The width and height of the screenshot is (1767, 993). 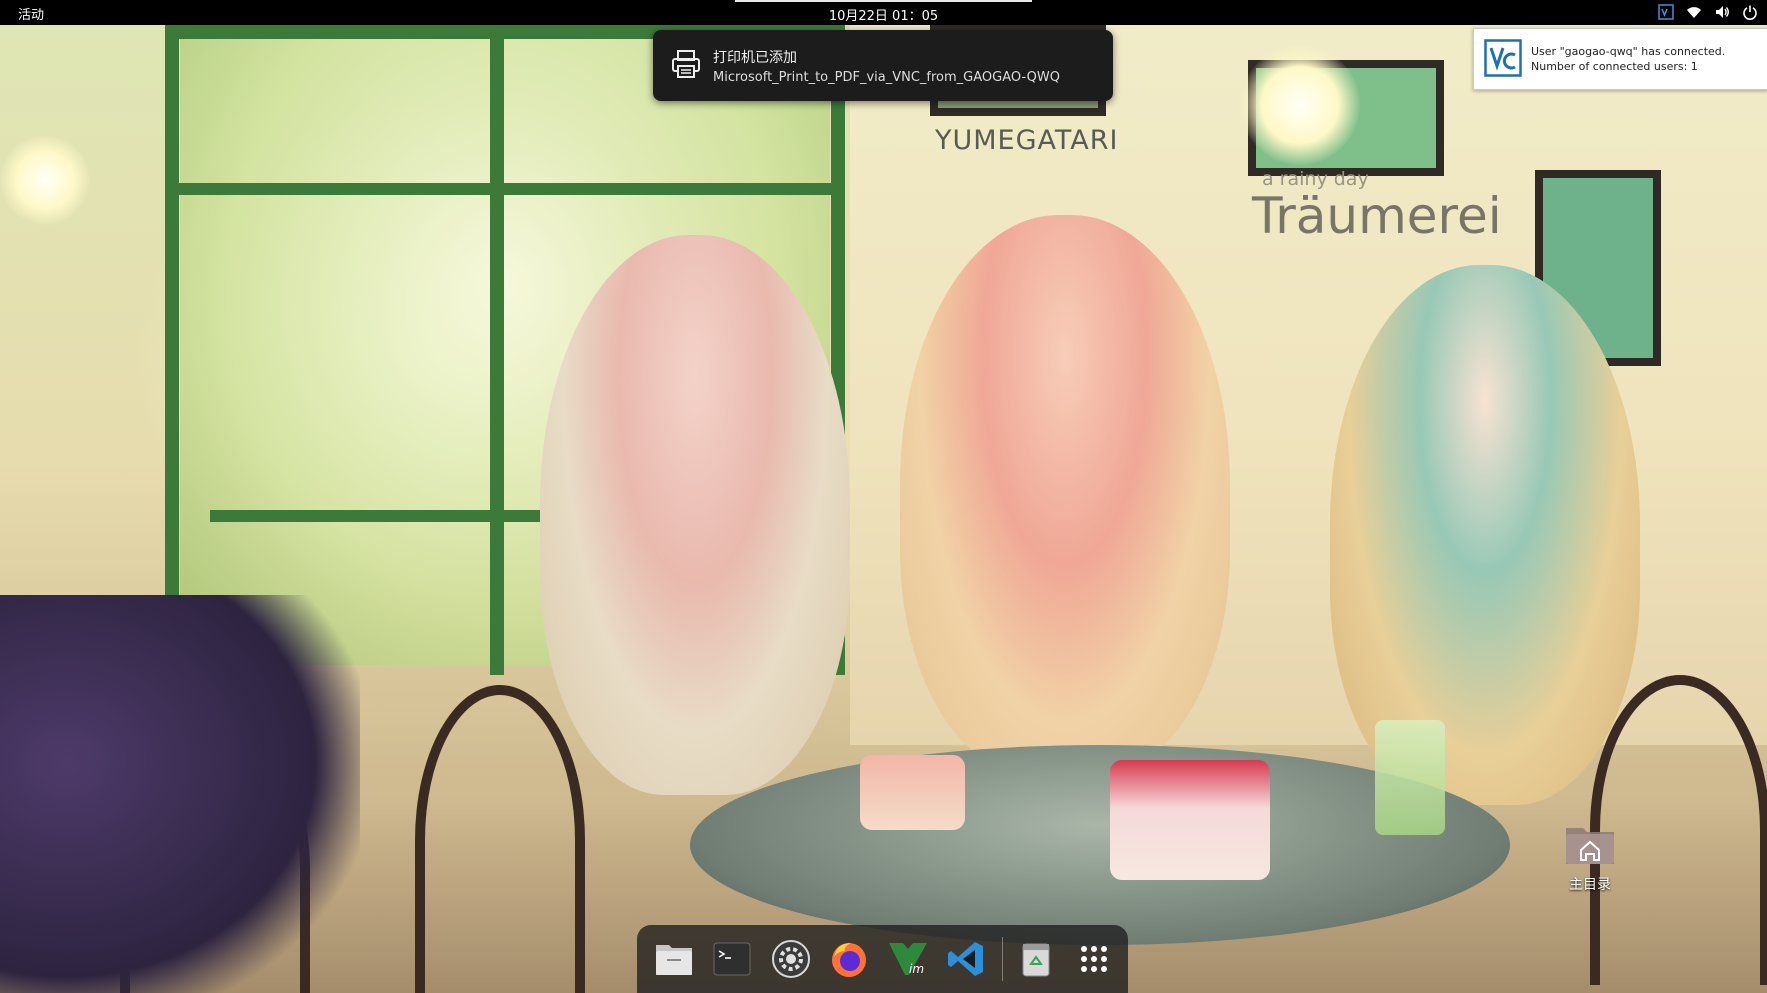 I want to click on wallpaper-character-center, so click(x=1065, y=495).